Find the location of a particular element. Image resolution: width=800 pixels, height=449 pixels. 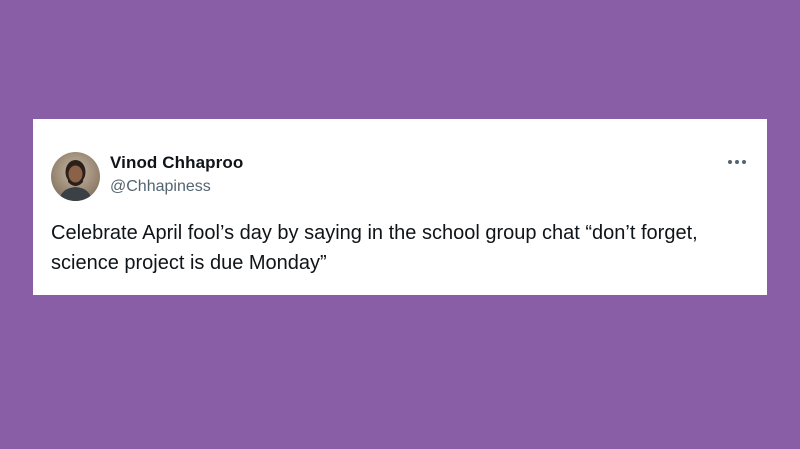

avatar is located at coordinates (75, 176).